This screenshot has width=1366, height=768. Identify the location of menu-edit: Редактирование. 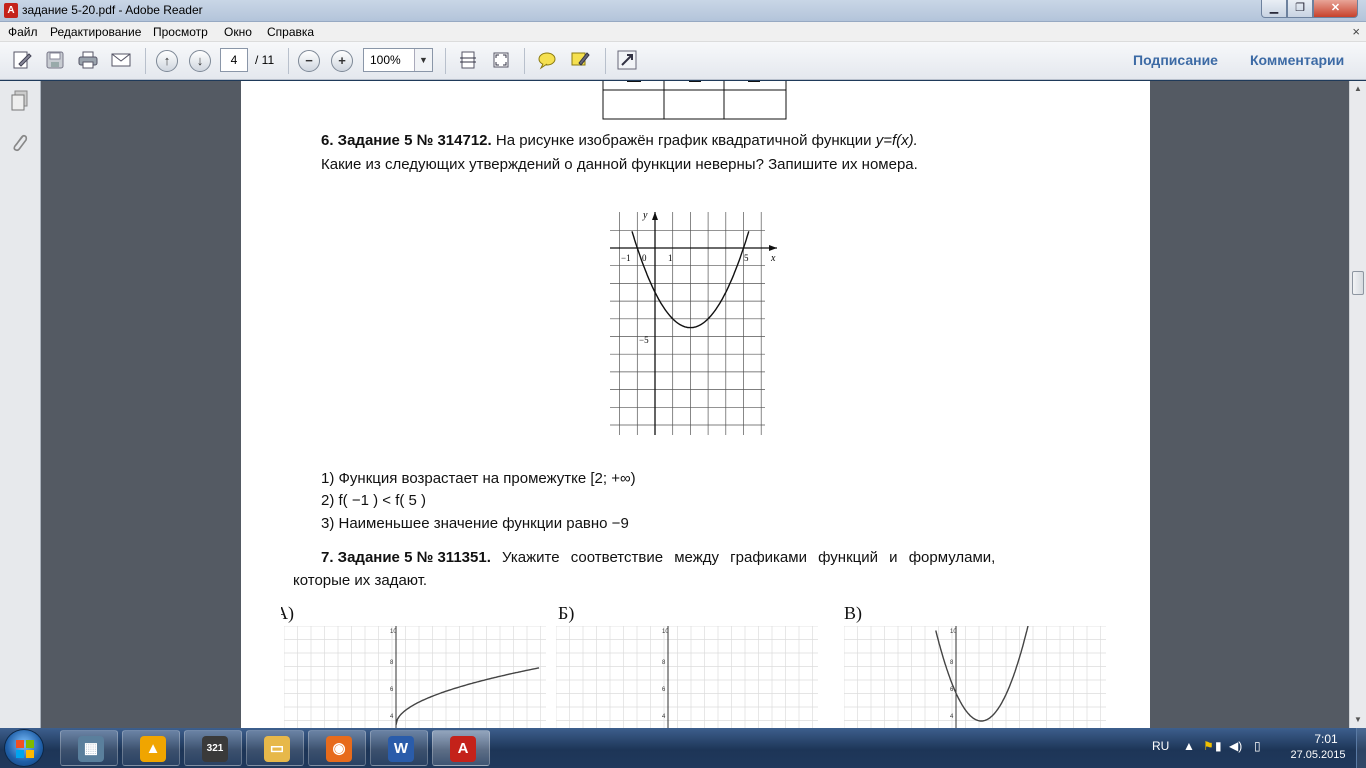
(95, 32).